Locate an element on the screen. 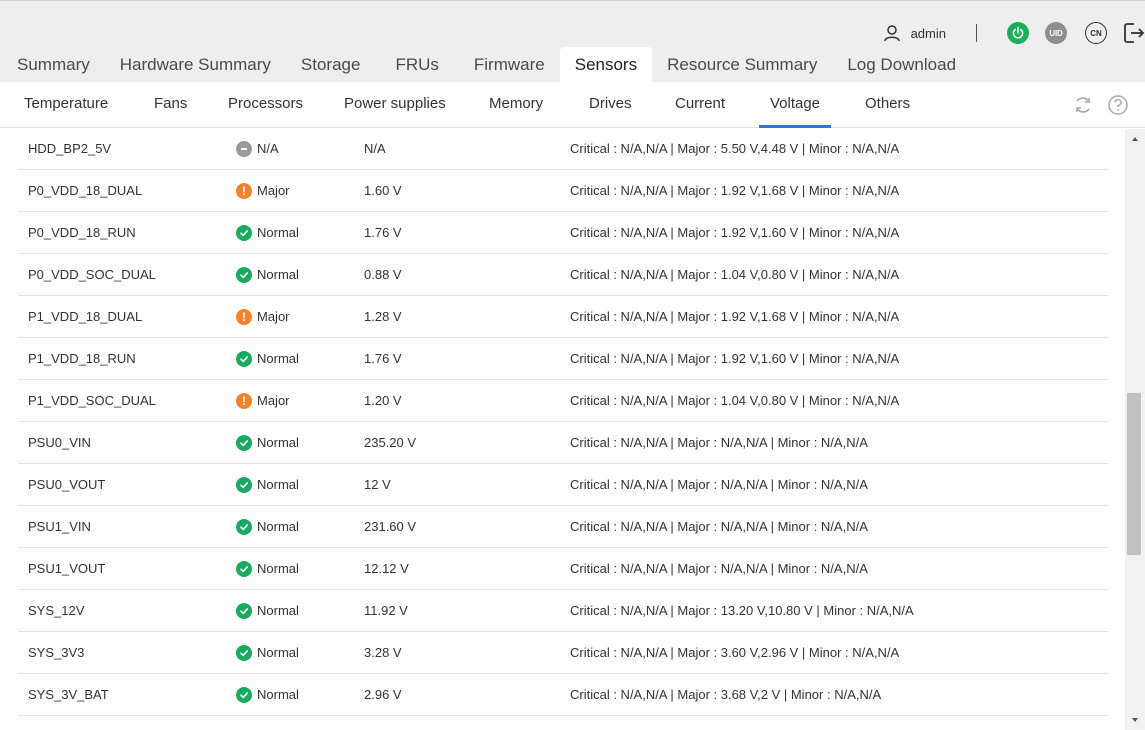  refresh-icon is located at coordinates (1083, 105).